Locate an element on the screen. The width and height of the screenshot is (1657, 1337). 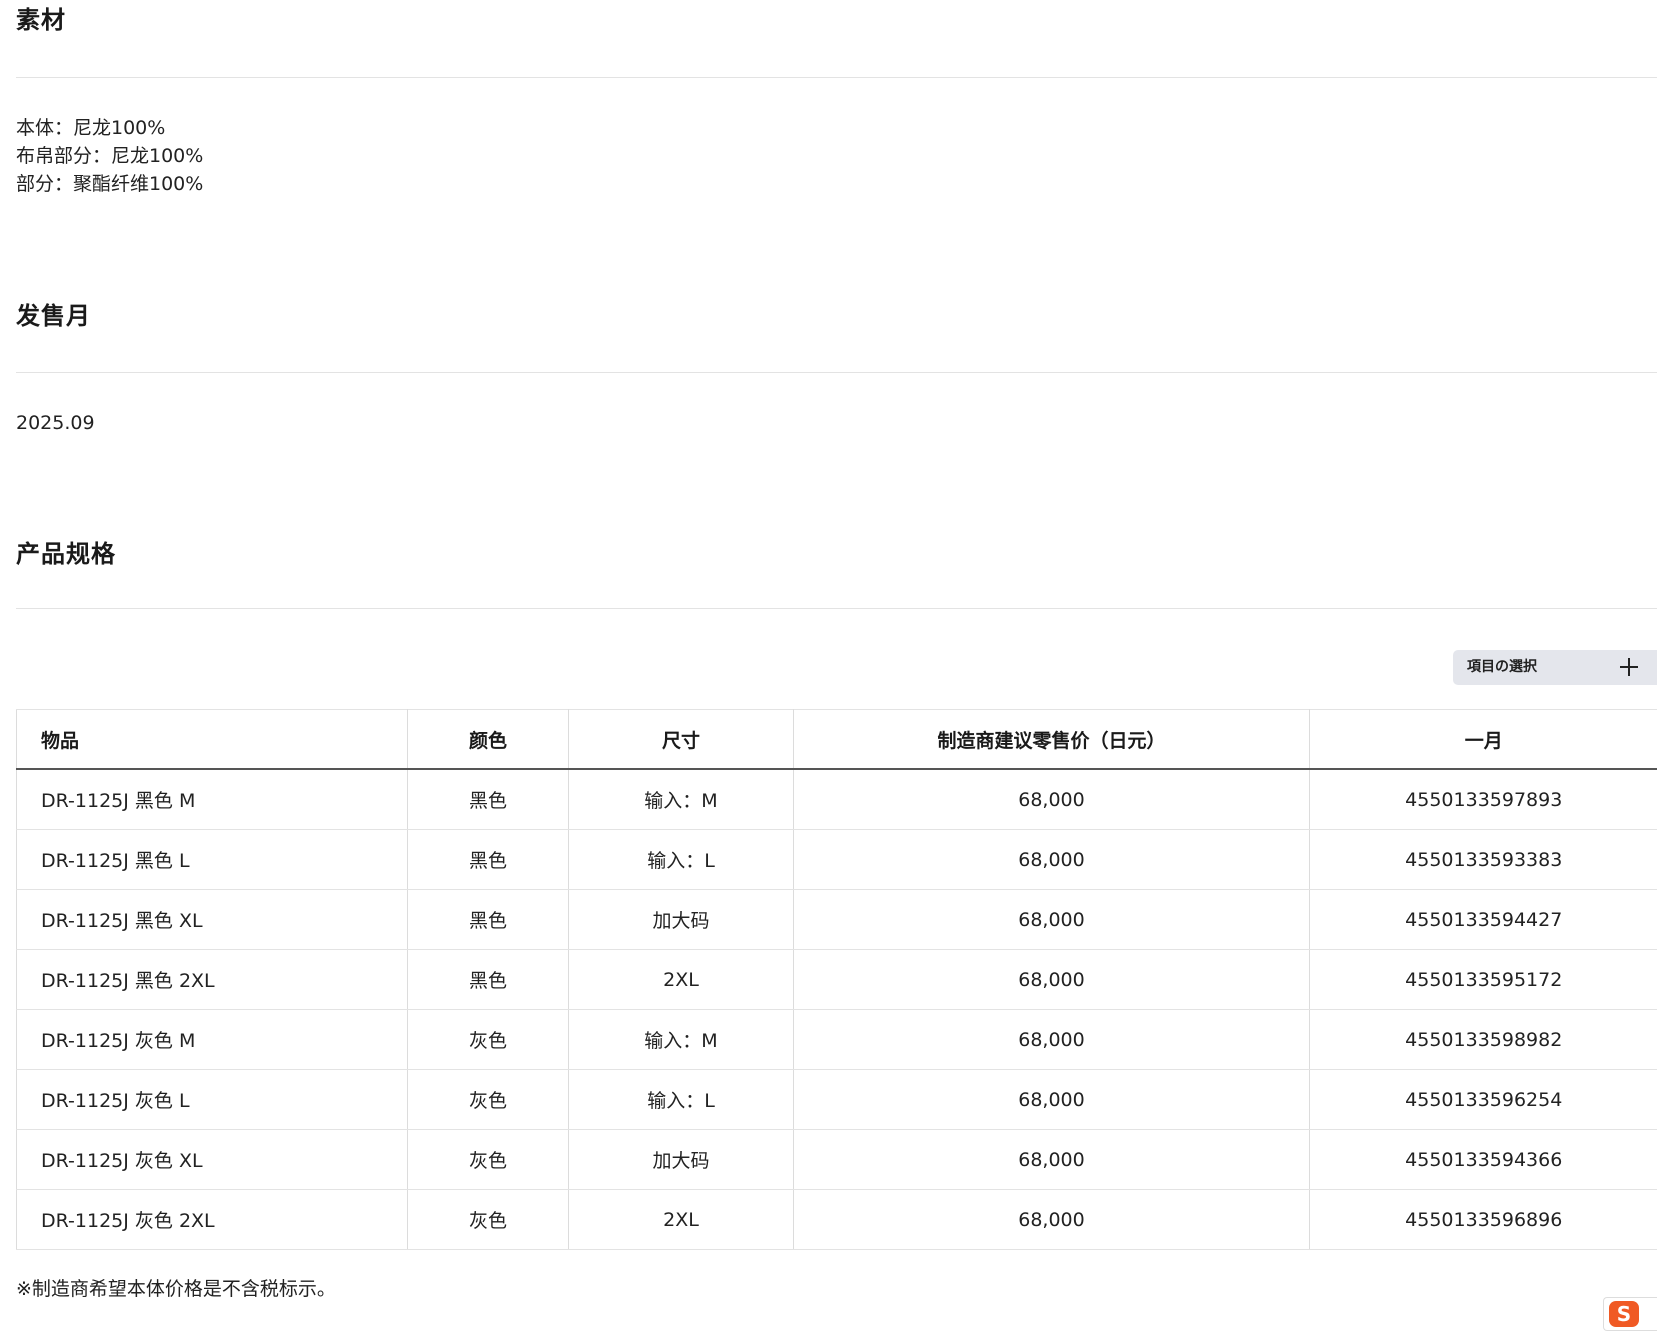
column-header-color: 颜色 is located at coordinates (488, 739).